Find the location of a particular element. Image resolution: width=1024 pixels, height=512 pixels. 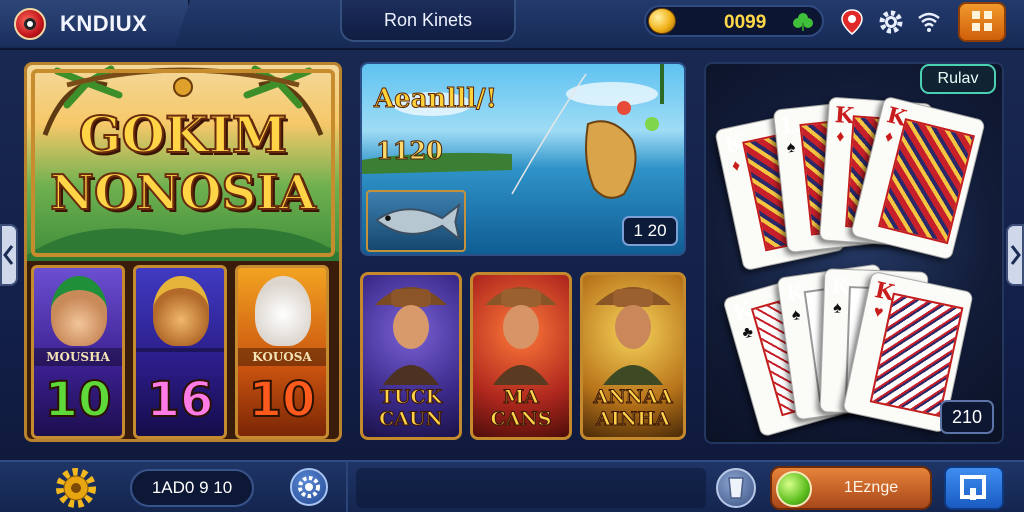

trophy-button is located at coordinates (736, 488).